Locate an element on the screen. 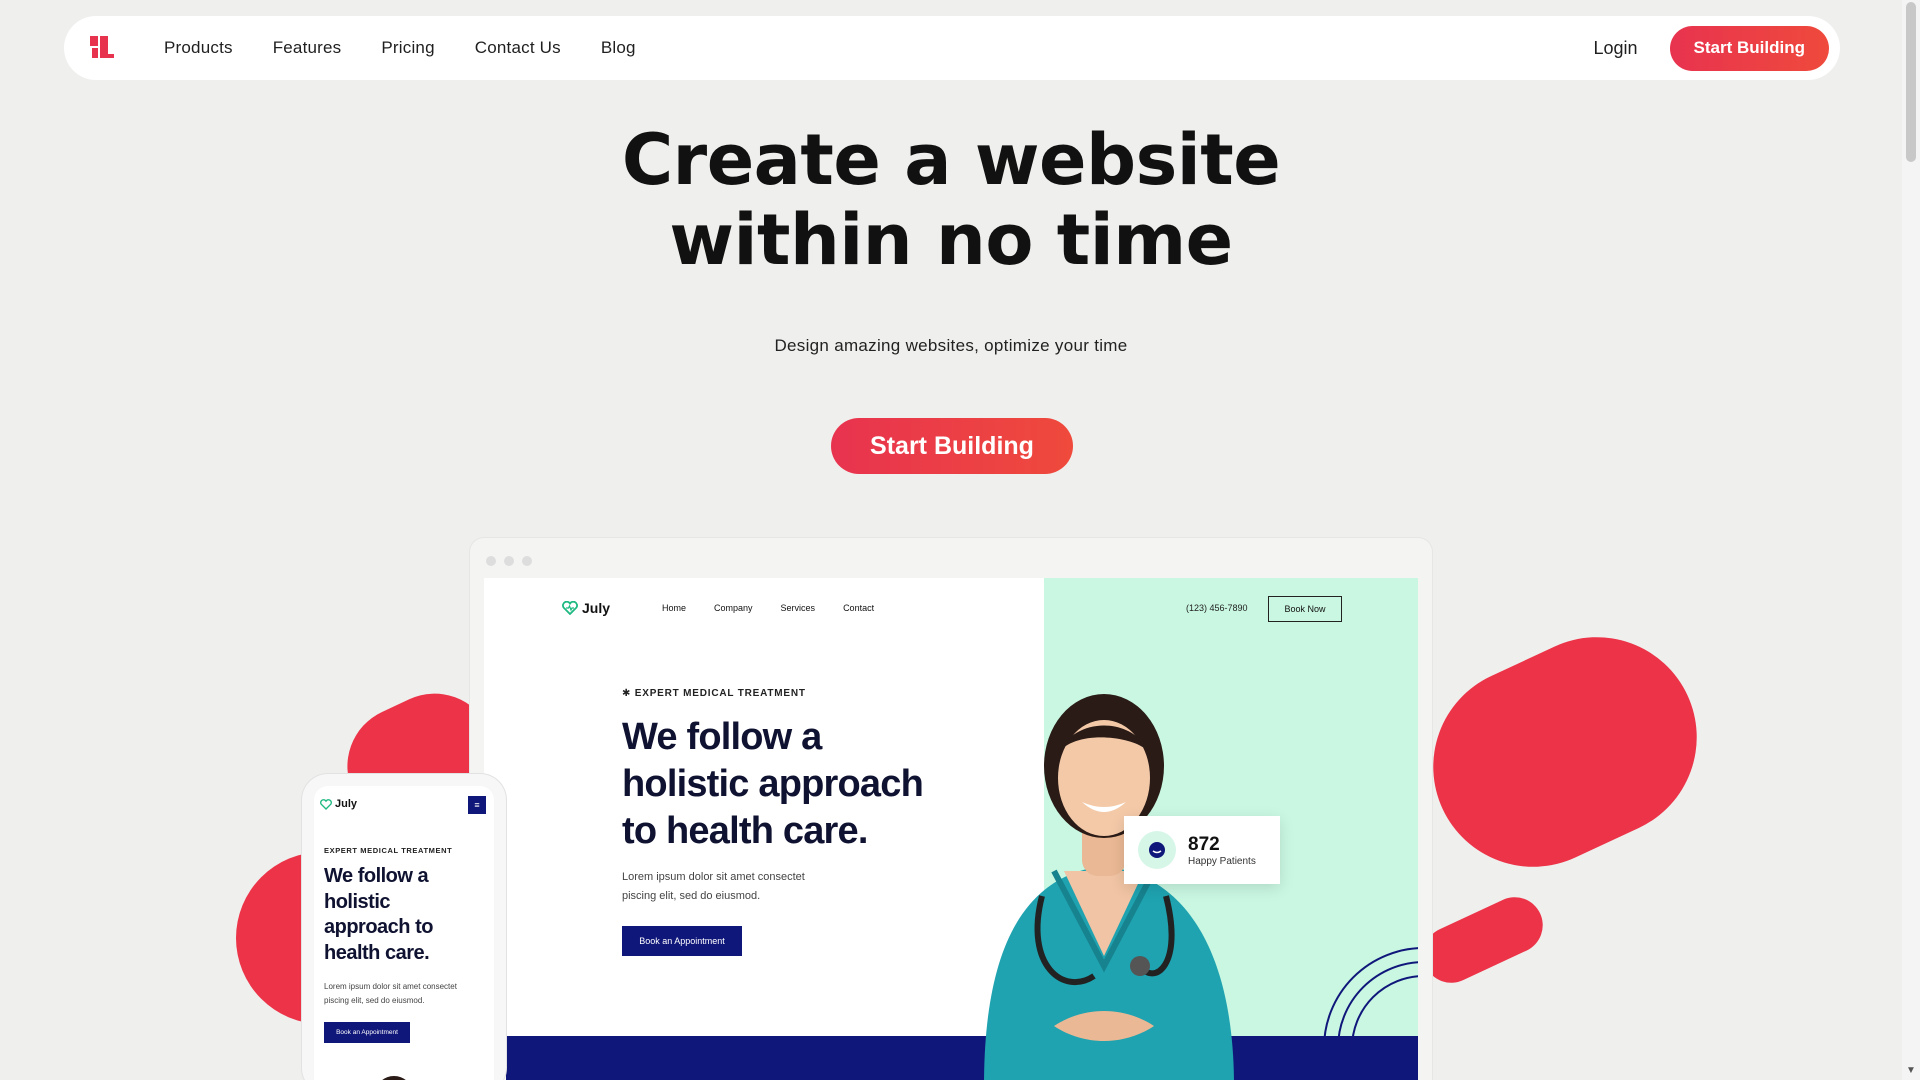 This screenshot has height=1080, width=1920. hero-title-line-1: Create a website is located at coordinates (951, 160).